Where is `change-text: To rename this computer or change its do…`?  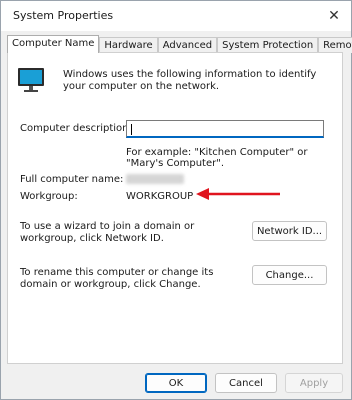 change-text: To rename this computer or change its do… is located at coordinates (117, 278).